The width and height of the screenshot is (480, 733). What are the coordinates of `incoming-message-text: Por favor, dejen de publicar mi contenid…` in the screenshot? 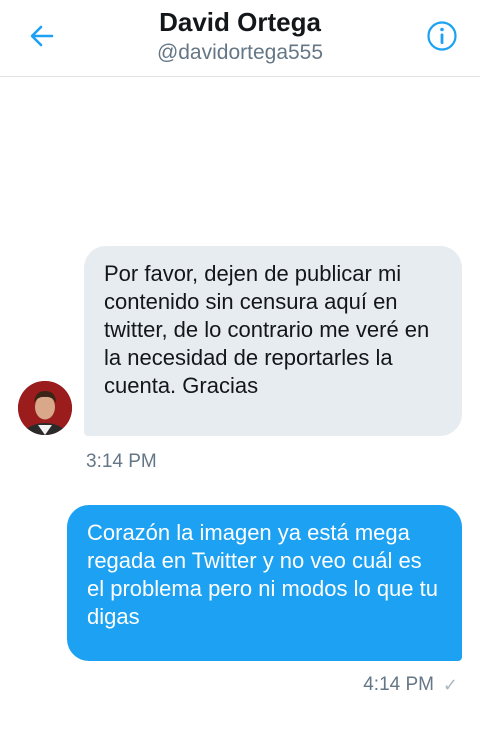 It's located at (267, 329).